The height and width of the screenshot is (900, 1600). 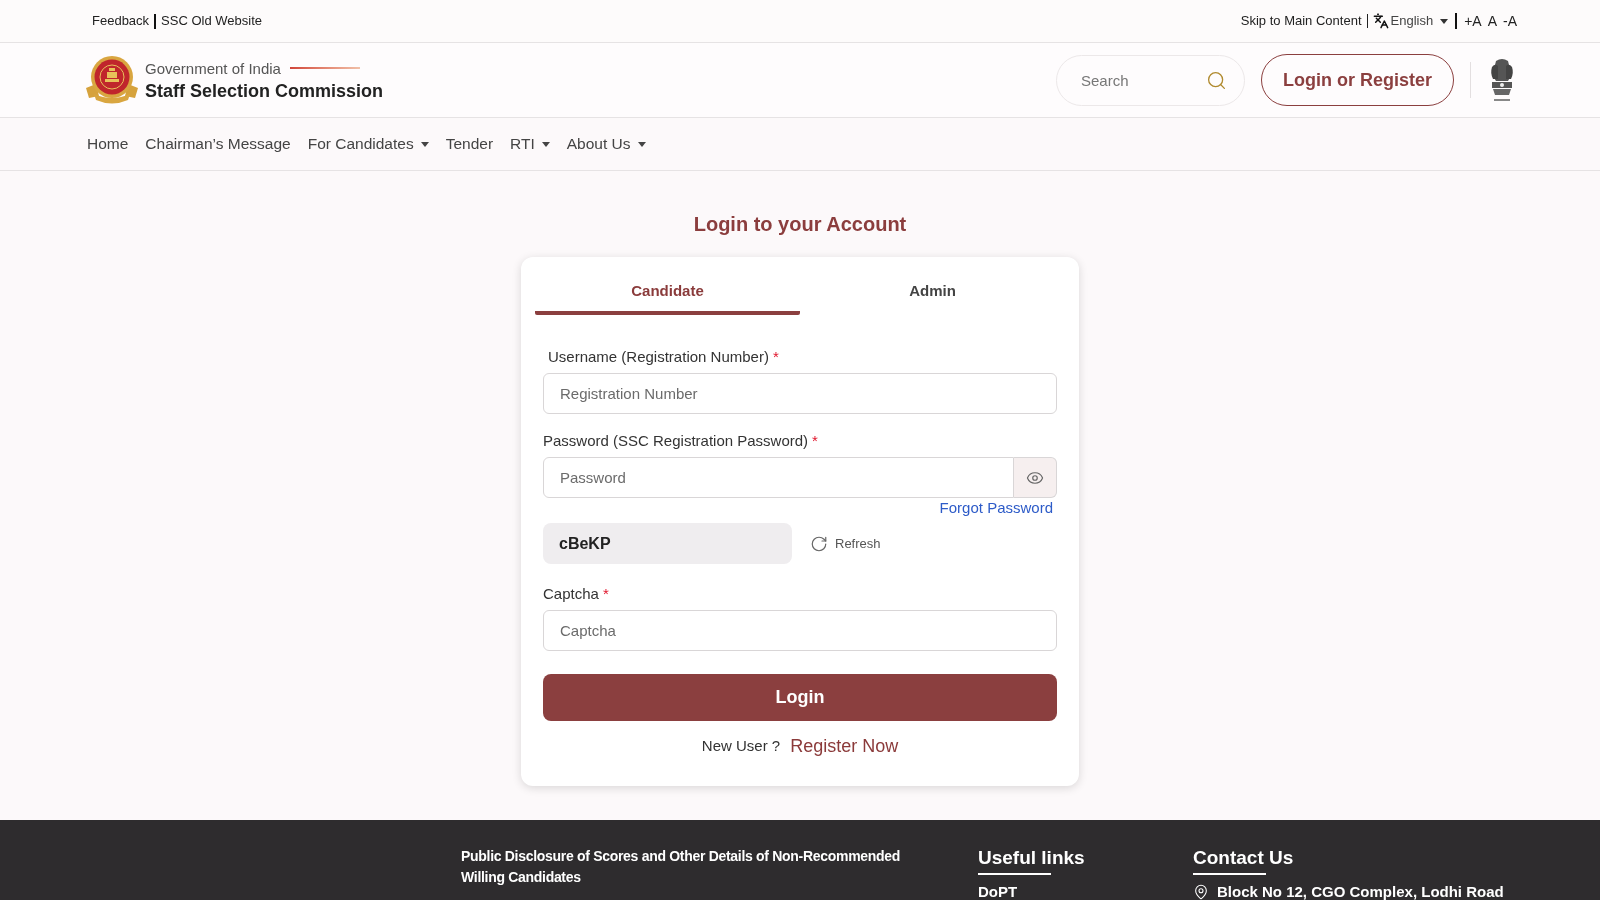 I want to click on language-dropdown: English, so click(x=1410, y=21).